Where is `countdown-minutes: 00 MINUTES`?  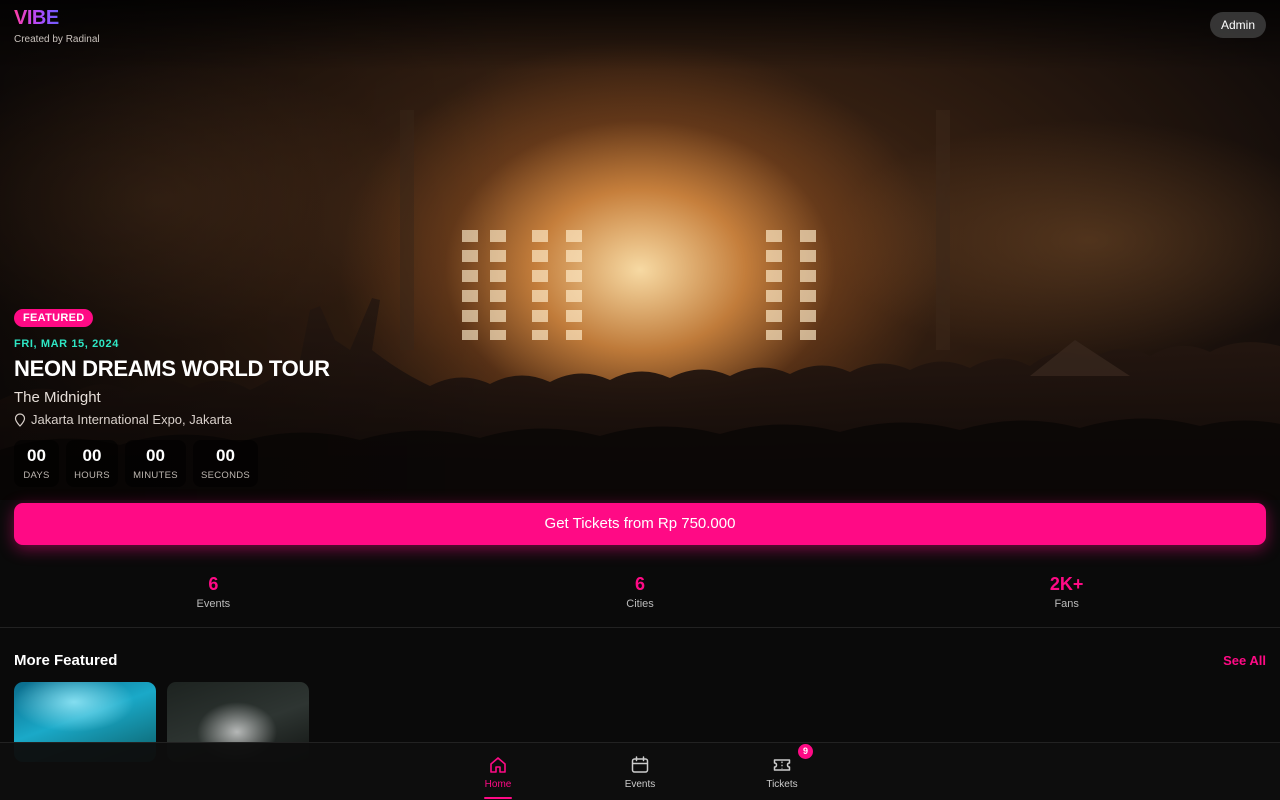
countdown-minutes: 00 MINUTES is located at coordinates (155, 463).